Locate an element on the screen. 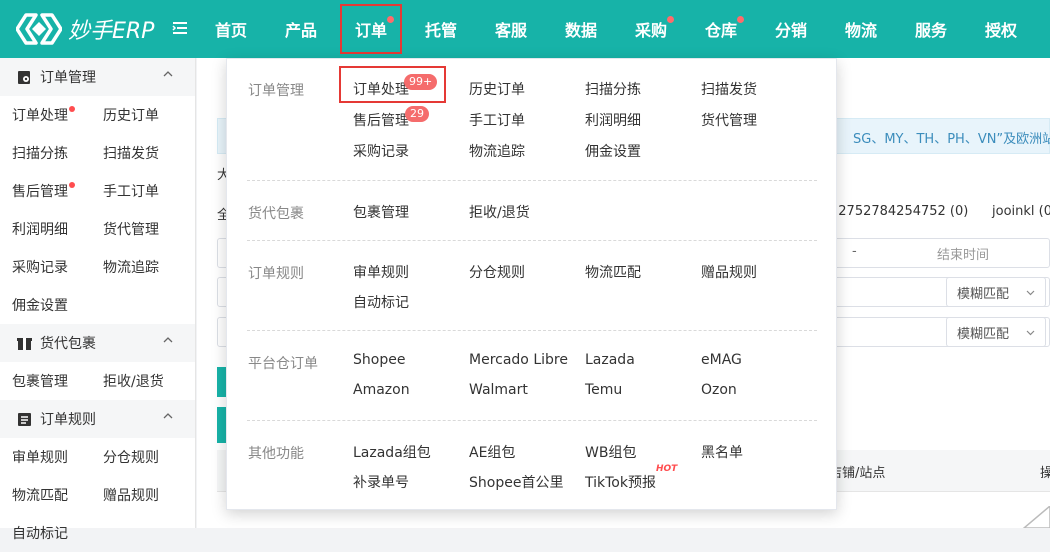  menu-link-walmart: Walmart is located at coordinates (498, 390).